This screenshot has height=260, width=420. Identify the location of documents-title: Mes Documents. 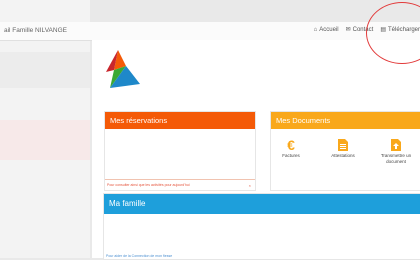
(345, 120).